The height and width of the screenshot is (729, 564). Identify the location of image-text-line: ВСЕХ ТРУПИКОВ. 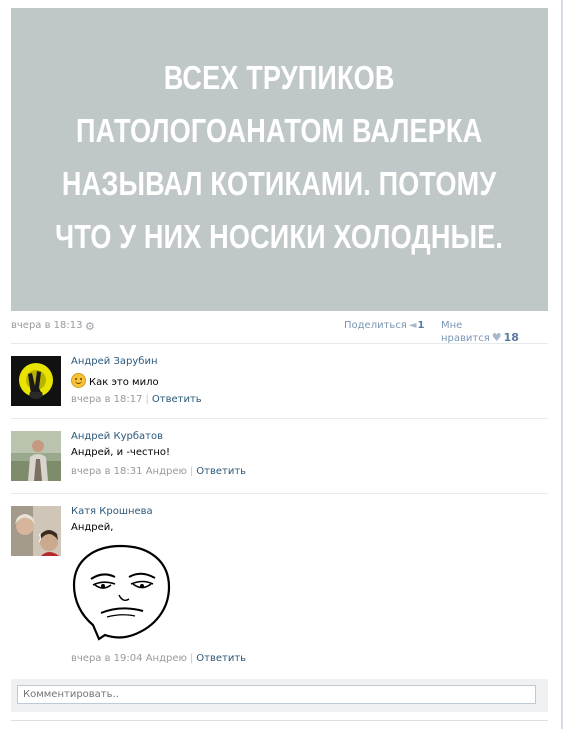
(279, 77).